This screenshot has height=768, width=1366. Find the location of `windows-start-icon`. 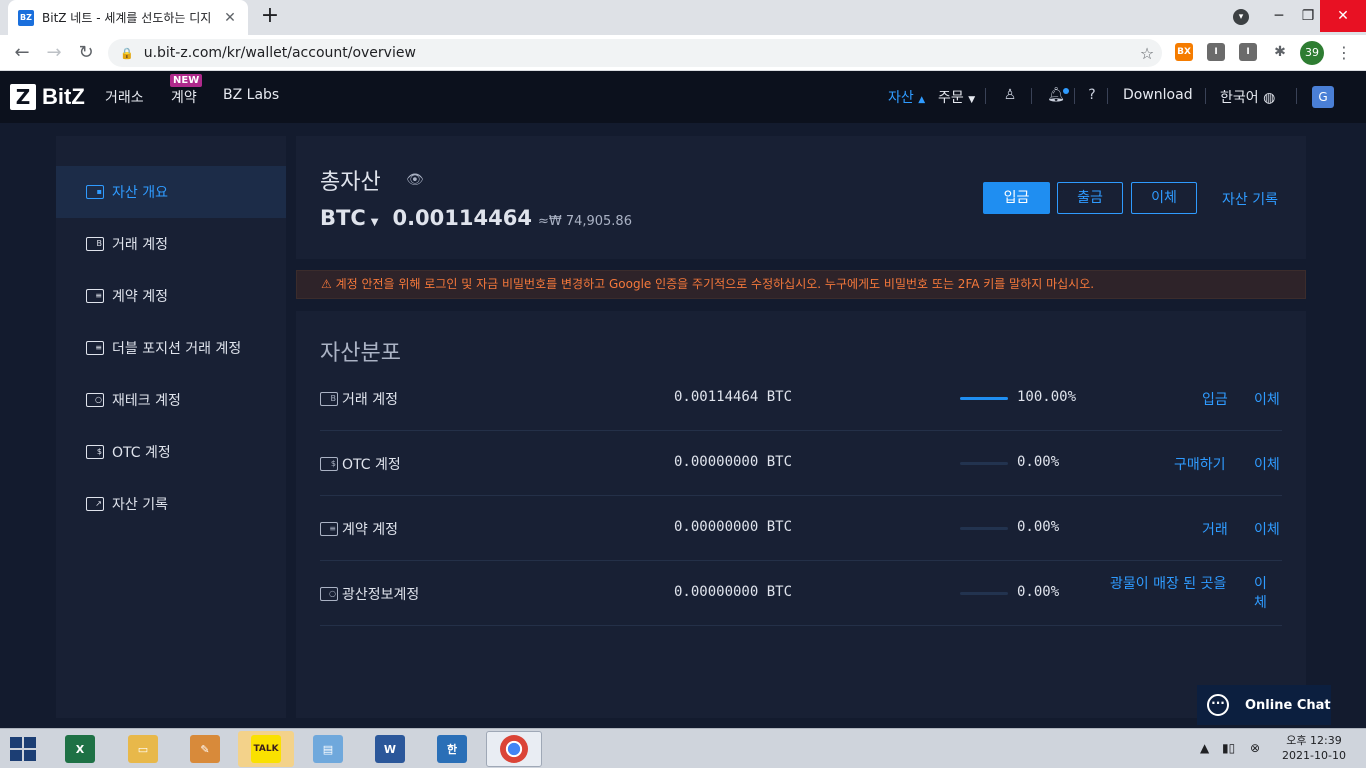

windows-start-icon is located at coordinates (23, 749).